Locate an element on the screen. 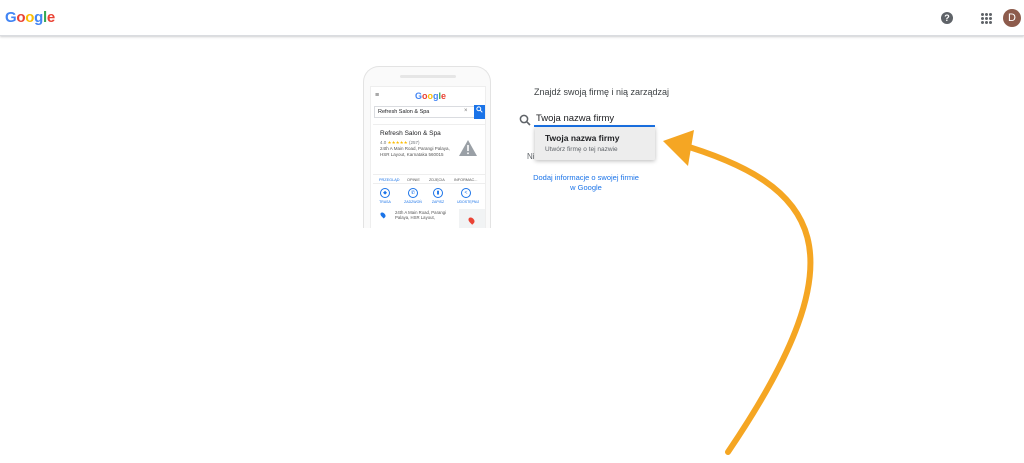  action-label: ZAPISZ is located at coordinates (438, 202).